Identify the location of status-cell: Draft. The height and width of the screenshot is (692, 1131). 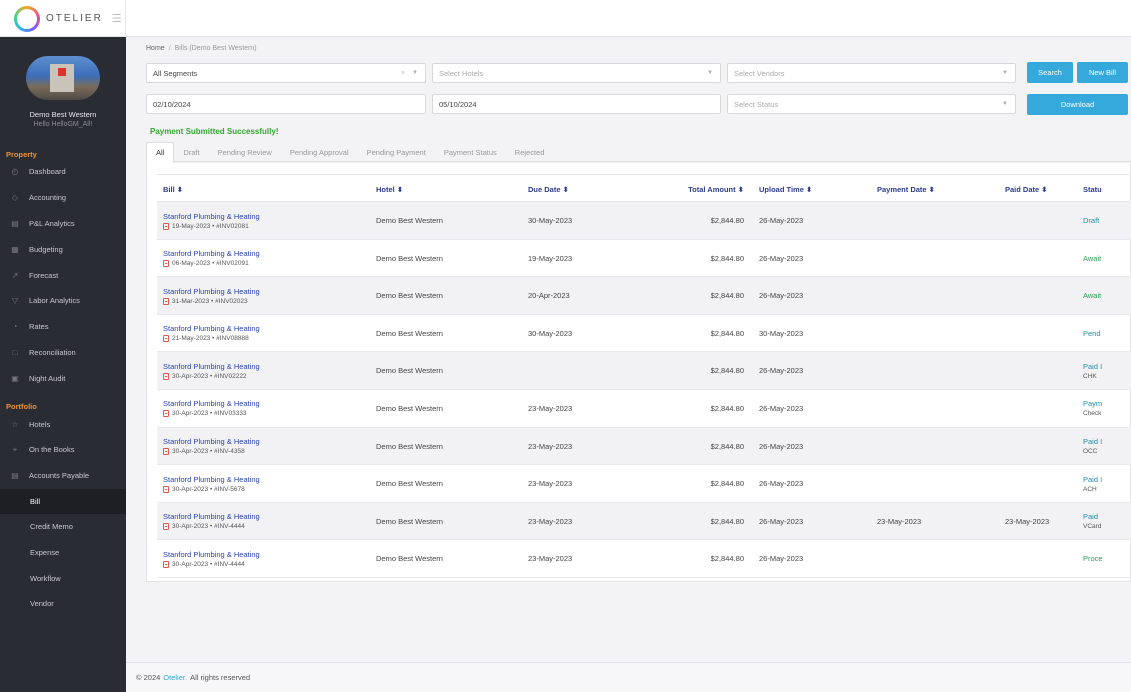
(1091, 220).